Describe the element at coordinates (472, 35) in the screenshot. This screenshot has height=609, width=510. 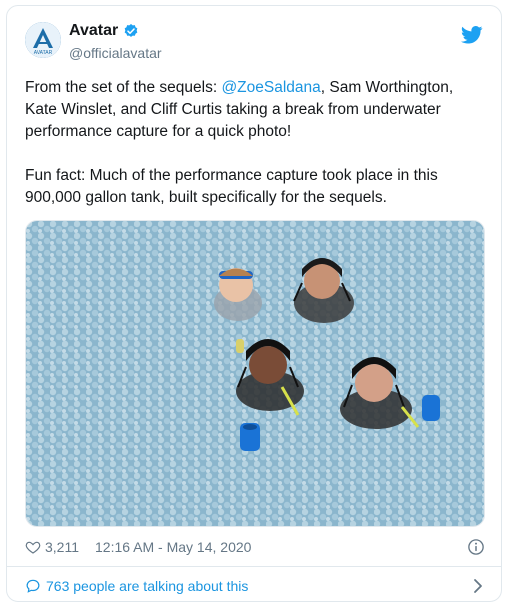
I see `twitter-bird-icon` at that location.